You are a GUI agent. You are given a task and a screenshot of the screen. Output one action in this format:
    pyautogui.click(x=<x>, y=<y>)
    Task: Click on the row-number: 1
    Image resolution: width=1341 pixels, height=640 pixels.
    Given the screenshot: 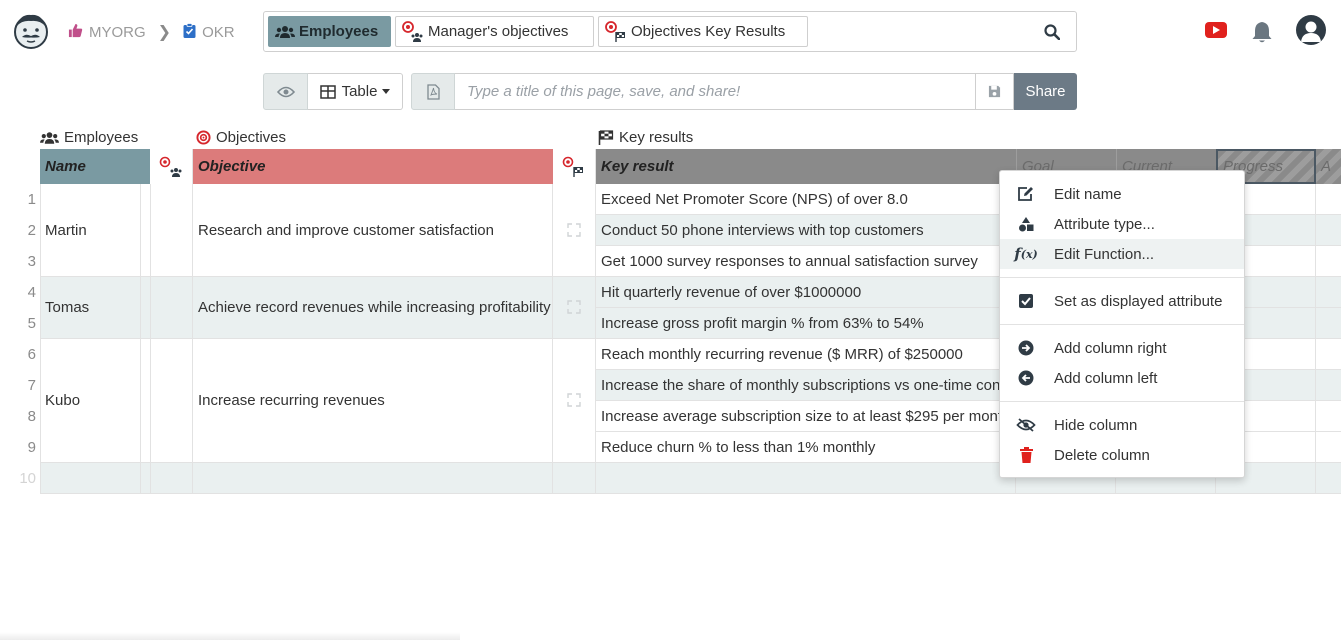 What is the action you would take?
    pyautogui.click(x=18, y=199)
    